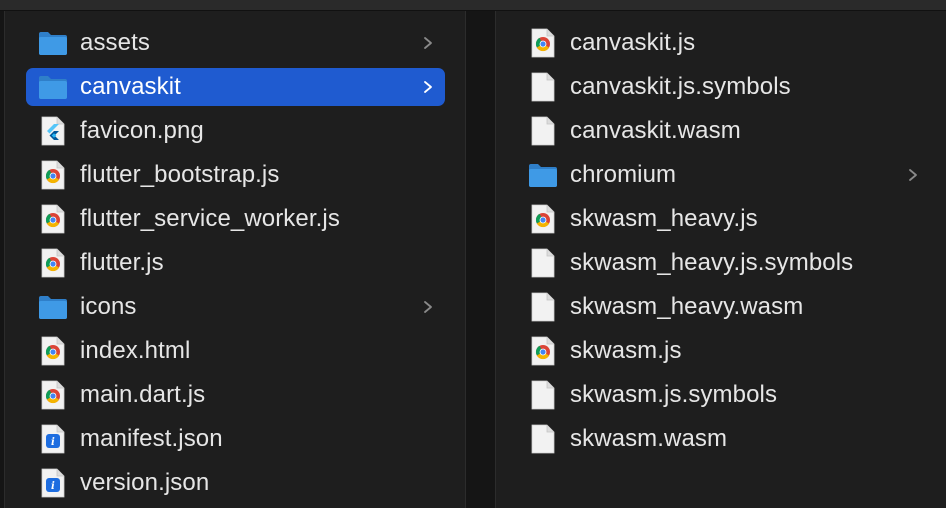  What do you see at coordinates (649, 438) in the screenshot?
I see `item-label: skwasm.wasm` at bounding box center [649, 438].